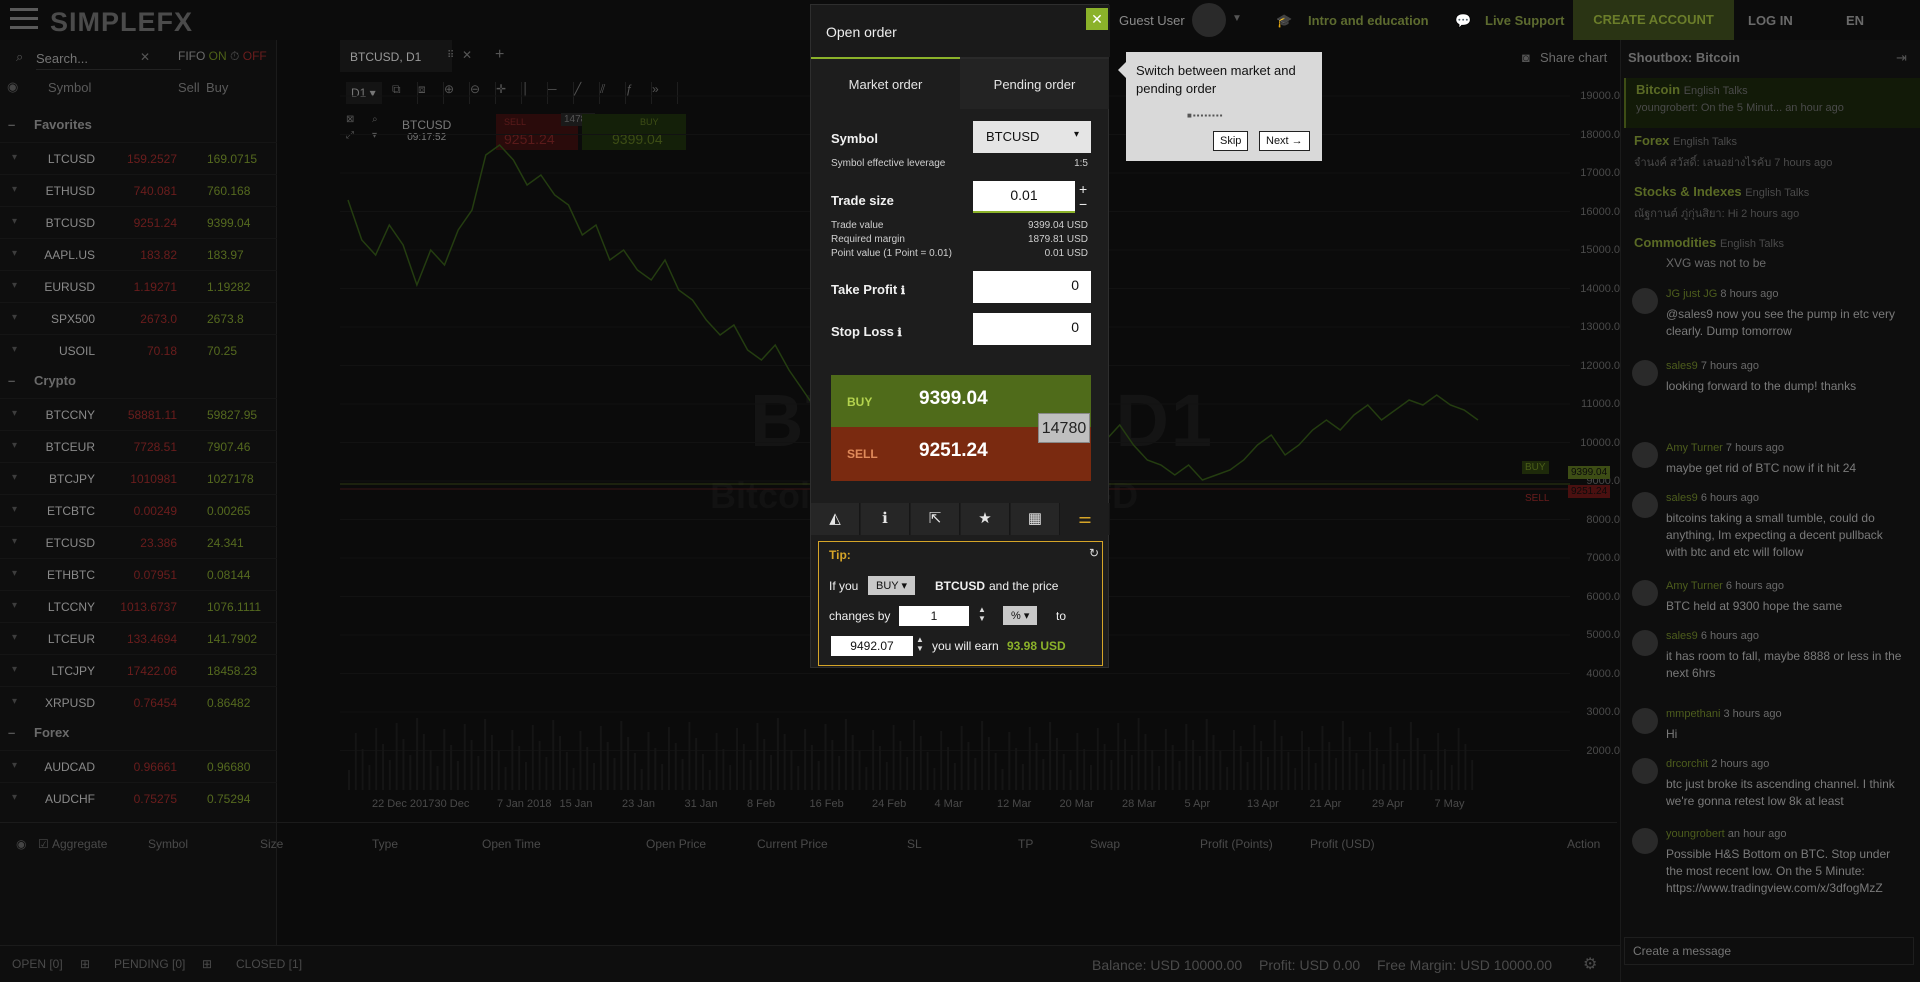 This screenshot has height=982, width=1920. What do you see at coordinates (1231, 141) in the screenshot?
I see `skip-button: Skip` at bounding box center [1231, 141].